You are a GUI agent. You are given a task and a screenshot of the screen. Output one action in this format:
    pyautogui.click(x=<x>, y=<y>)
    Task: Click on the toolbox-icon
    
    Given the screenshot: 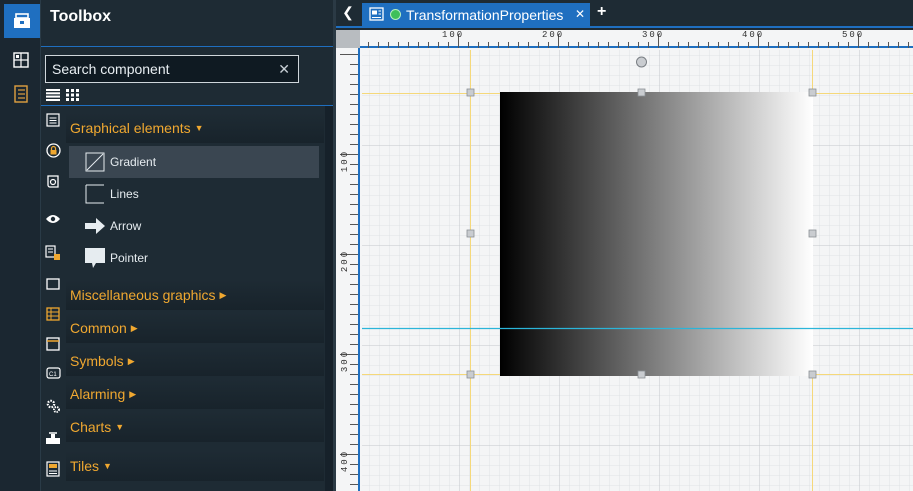 What is the action you would take?
    pyautogui.click(x=22, y=20)
    